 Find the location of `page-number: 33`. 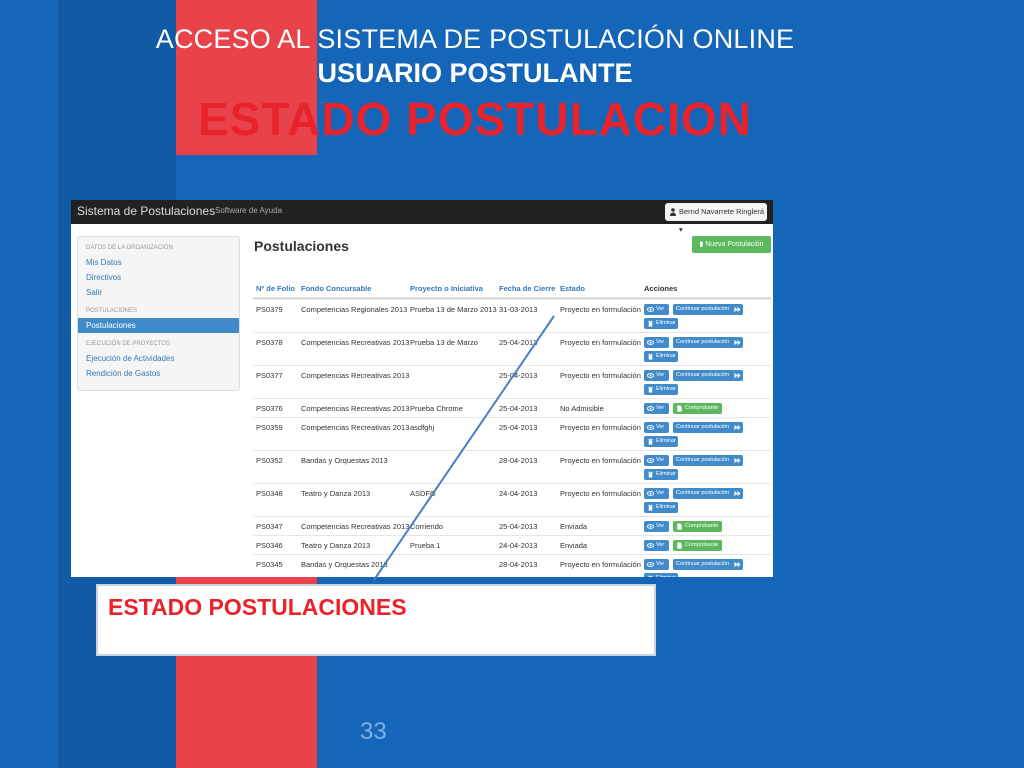

page-number: 33 is located at coordinates (373, 731).